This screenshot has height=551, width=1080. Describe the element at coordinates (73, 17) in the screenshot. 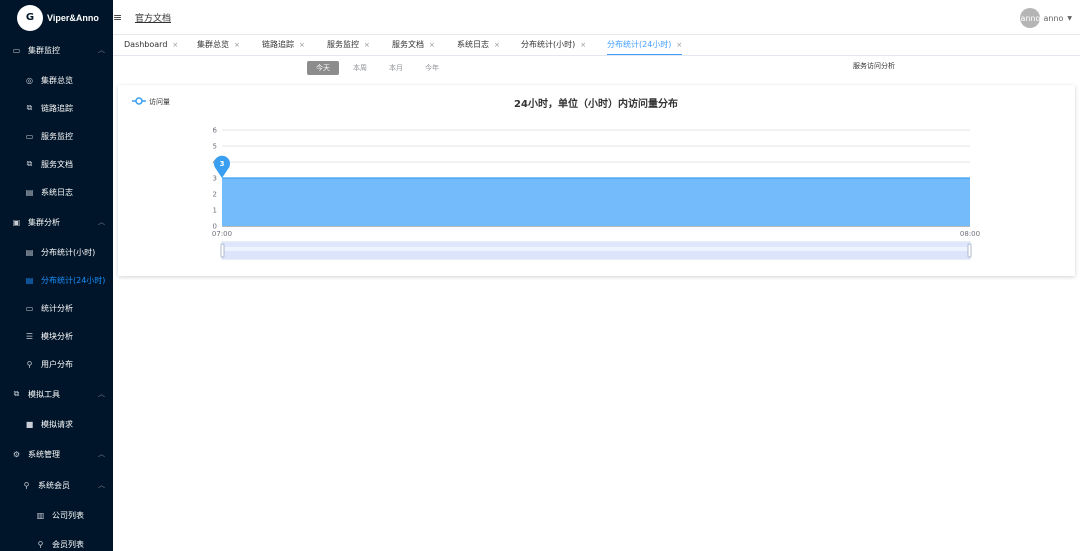

I see `app-title: Viper&Anno` at that location.